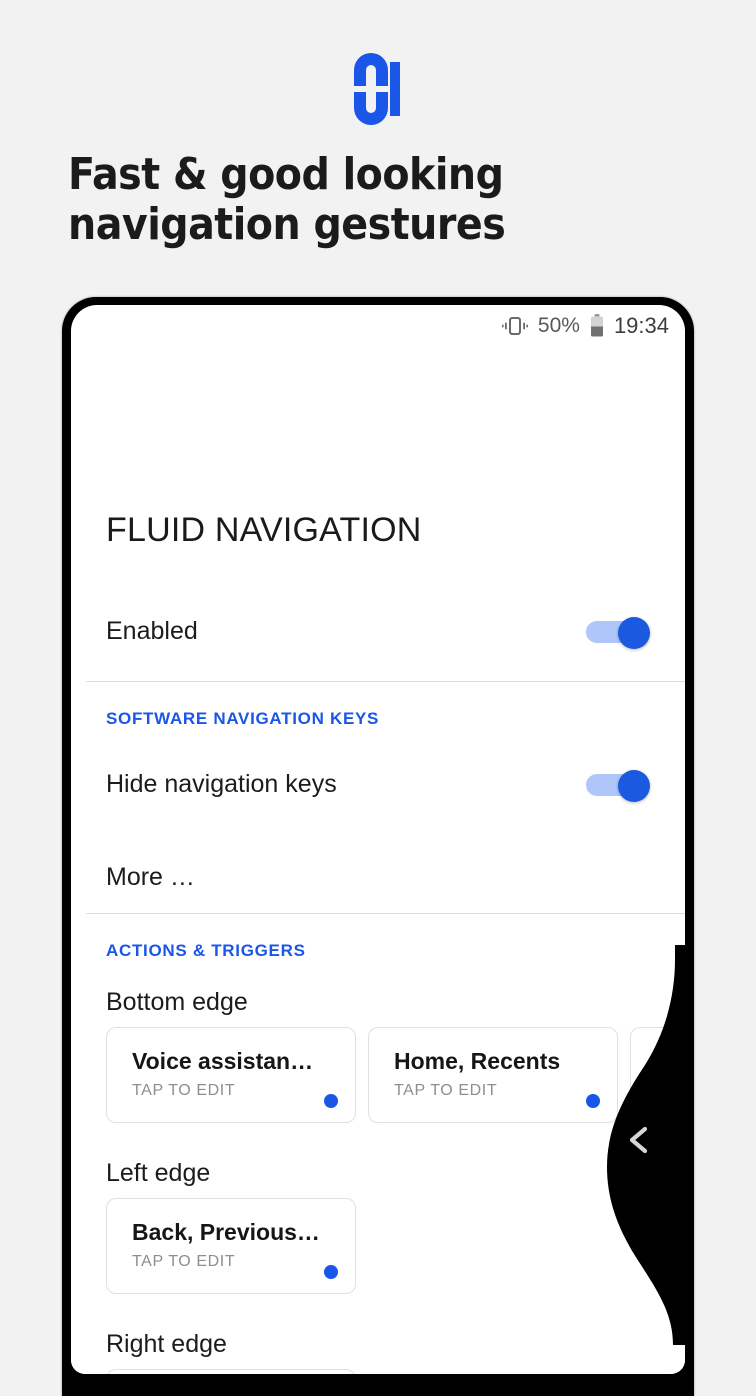 Image resolution: width=756 pixels, height=1396 pixels. What do you see at coordinates (378, 638) in the screenshot?
I see `row-enabled: Enabled` at bounding box center [378, 638].